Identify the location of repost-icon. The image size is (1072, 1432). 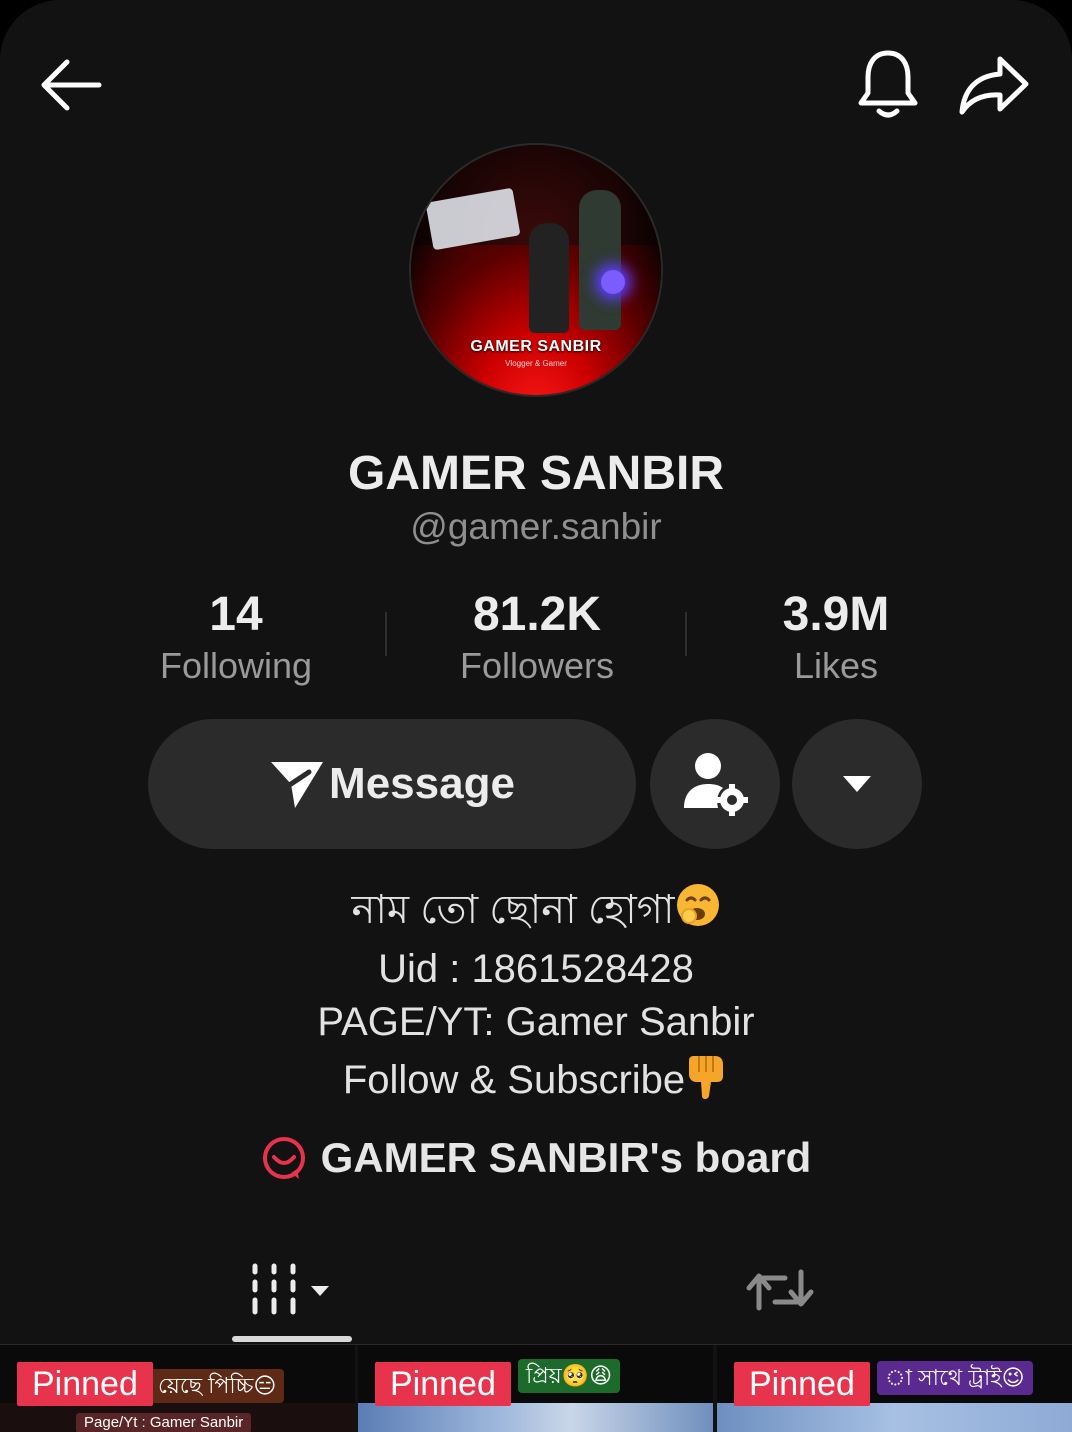
(780, 1290).